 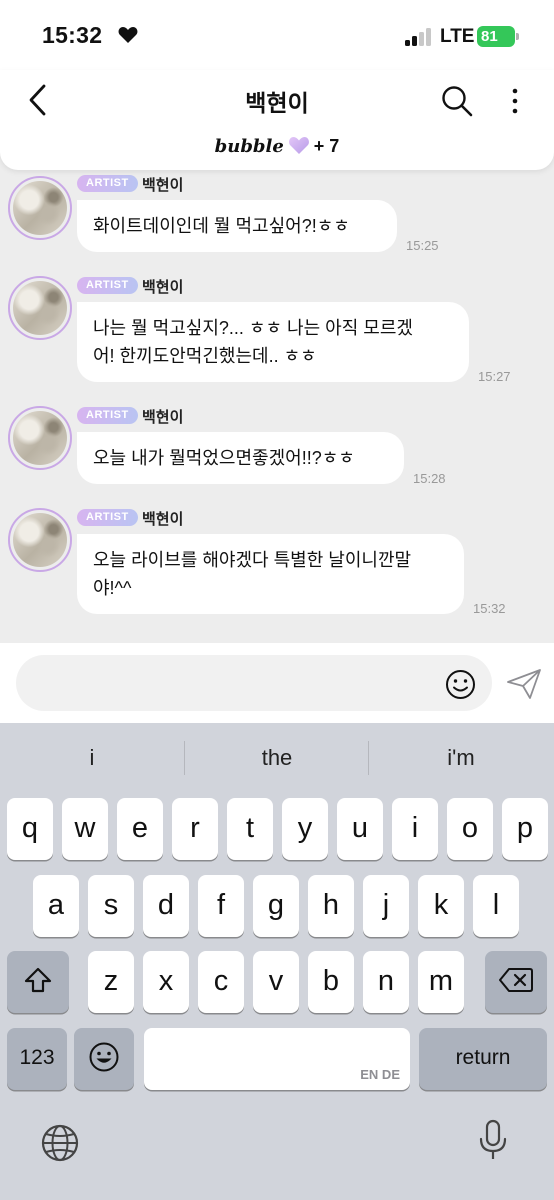 I want to click on delete-icon, so click(x=516, y=980).